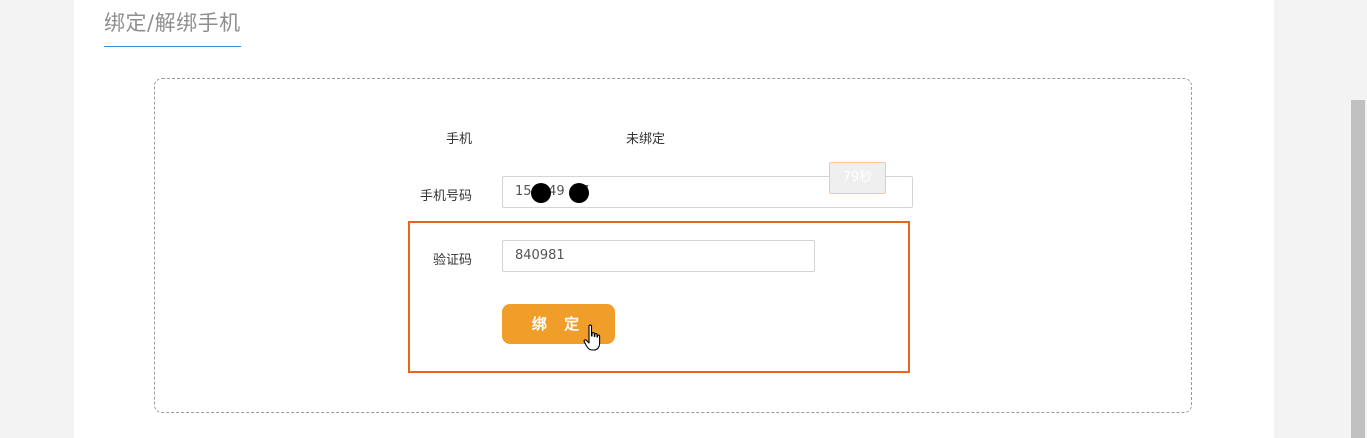 The image size is (1367, 438). I want to click on page-title: 绑定/解绑手机, so click(172, 27).